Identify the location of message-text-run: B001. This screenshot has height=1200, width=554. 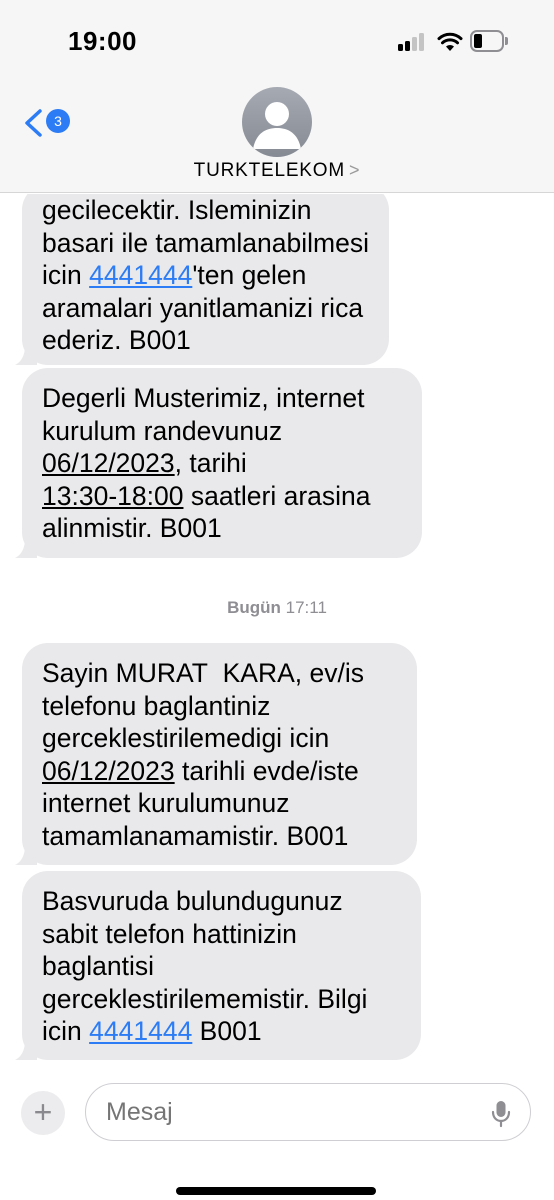
(227, 1031).